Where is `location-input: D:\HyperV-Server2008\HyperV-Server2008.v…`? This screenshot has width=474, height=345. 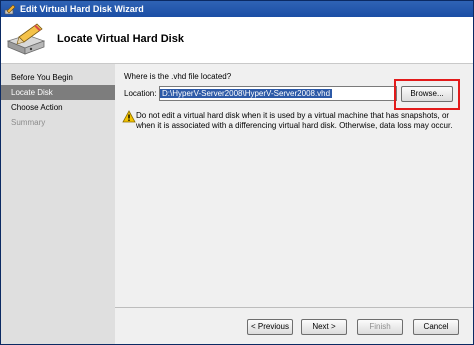 location-input: D:\HyperV-Server2008\HyperV-Server2008.v… is located at coordinates (278, 93).